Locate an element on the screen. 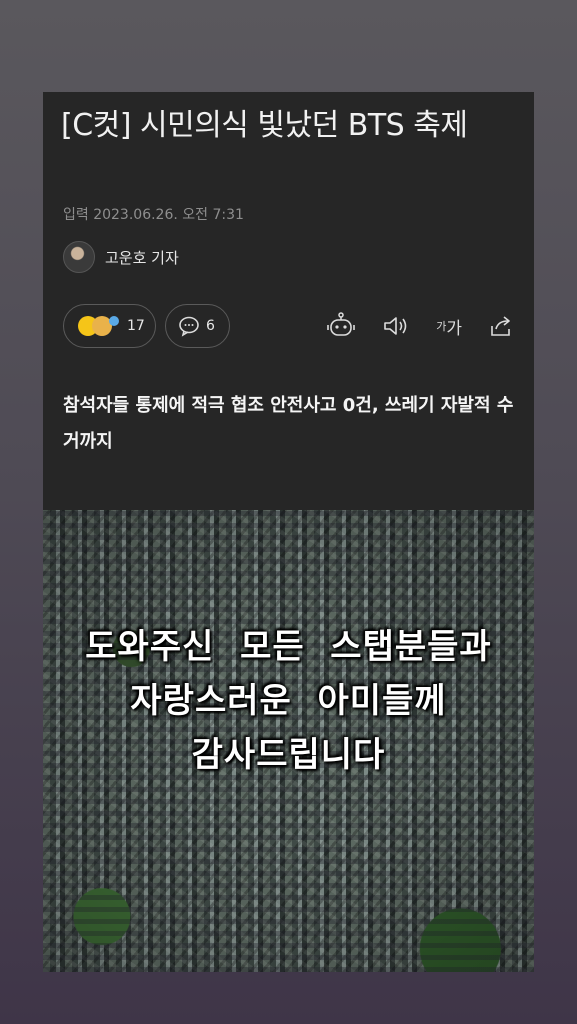 The width and height of the screenshot is (577, 1024). emoji-reactions-icon is located at coordinates (98, 326).